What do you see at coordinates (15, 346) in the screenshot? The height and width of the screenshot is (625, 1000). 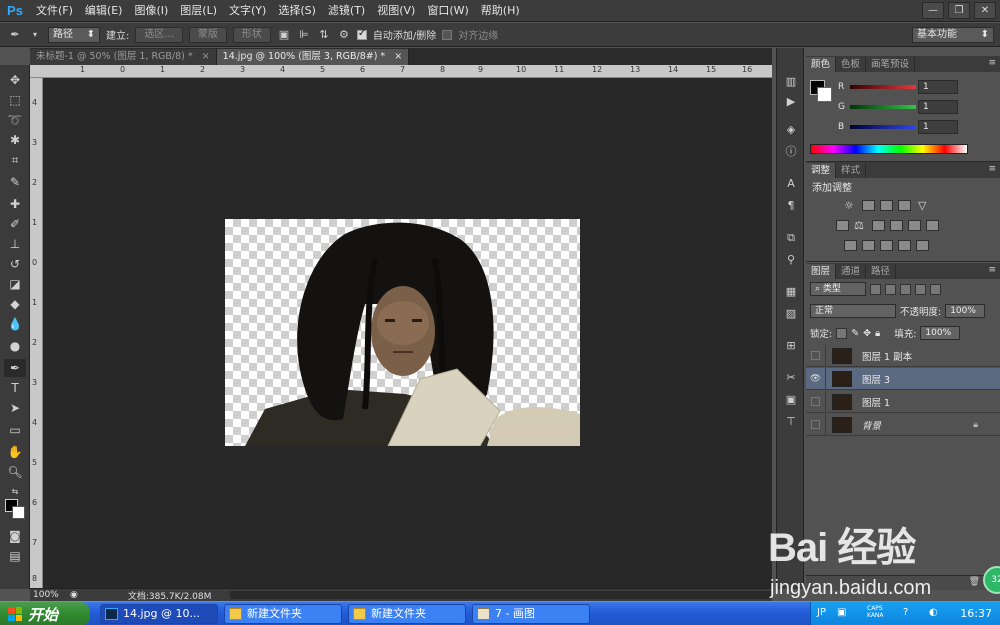 I see `dodge-tool-icon: ●` at bounding box center [15, 346].